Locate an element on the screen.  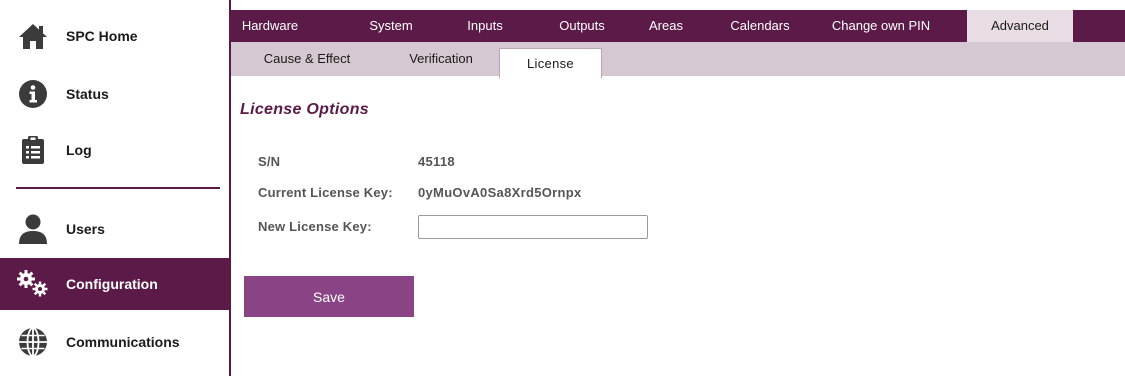
clipboard-list-icon is located at coordinates (33, 150).